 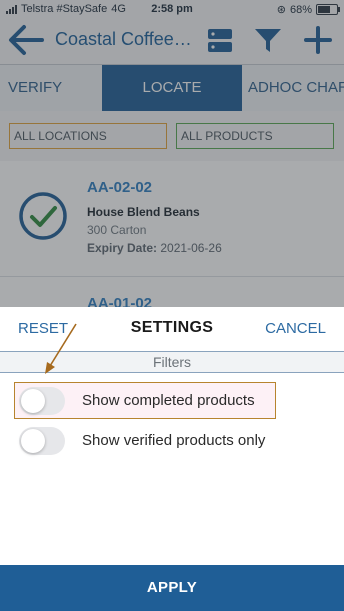 What do you see at coordinates (172, 329) in the screenshot?
I see `settings-header: RESET SETTINGS CANCEL` at bounding box center [172, 329].